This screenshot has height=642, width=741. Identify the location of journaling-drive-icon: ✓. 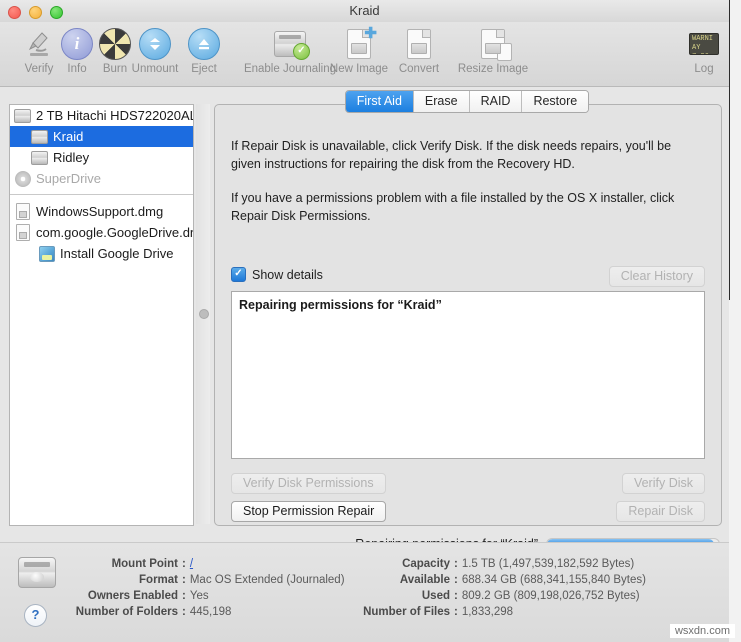
(292, 45).